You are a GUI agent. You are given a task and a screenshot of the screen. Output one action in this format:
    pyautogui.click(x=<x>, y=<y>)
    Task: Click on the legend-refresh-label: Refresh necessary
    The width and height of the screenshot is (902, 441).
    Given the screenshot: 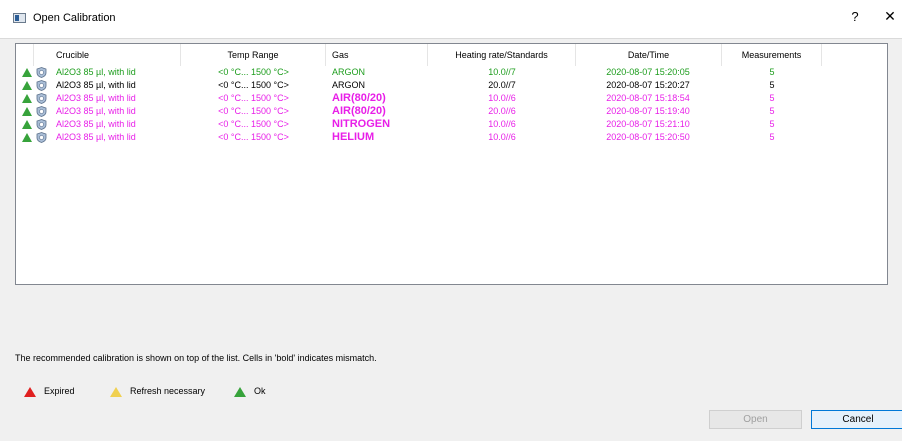 What is the action you would take?
    pyautogui.click(x=168, y=391)
    